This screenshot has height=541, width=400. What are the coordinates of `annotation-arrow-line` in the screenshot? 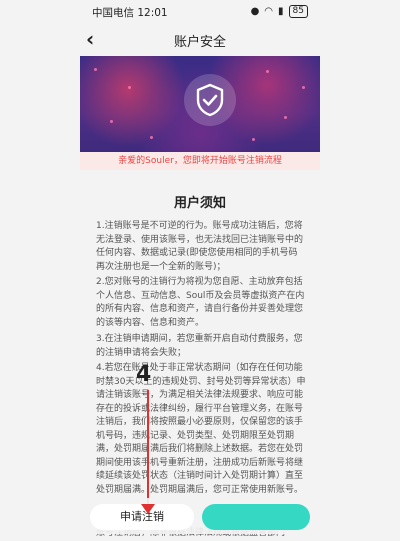 It's located at (148, 449).